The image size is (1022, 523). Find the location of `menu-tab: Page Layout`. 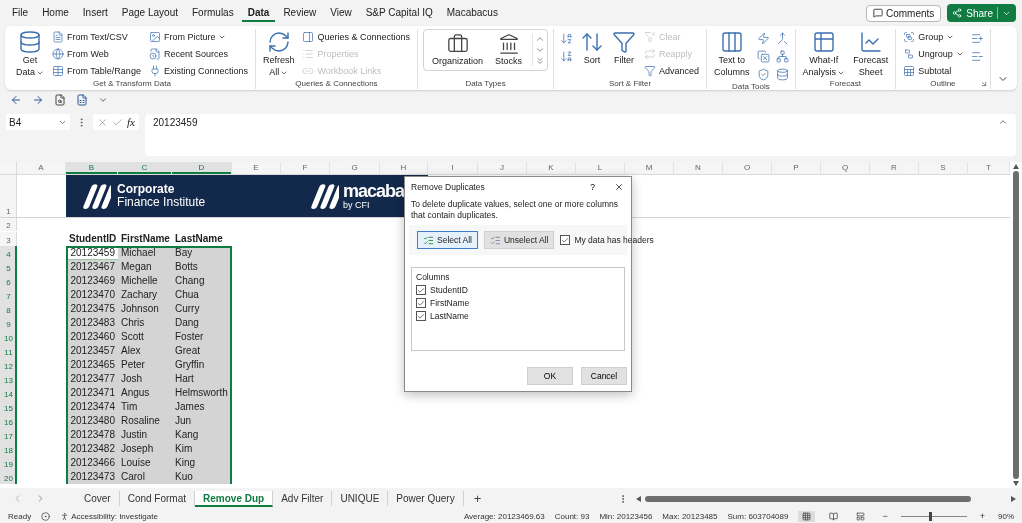

menu-tab: Page Layout is located at coordinates (149, 13).